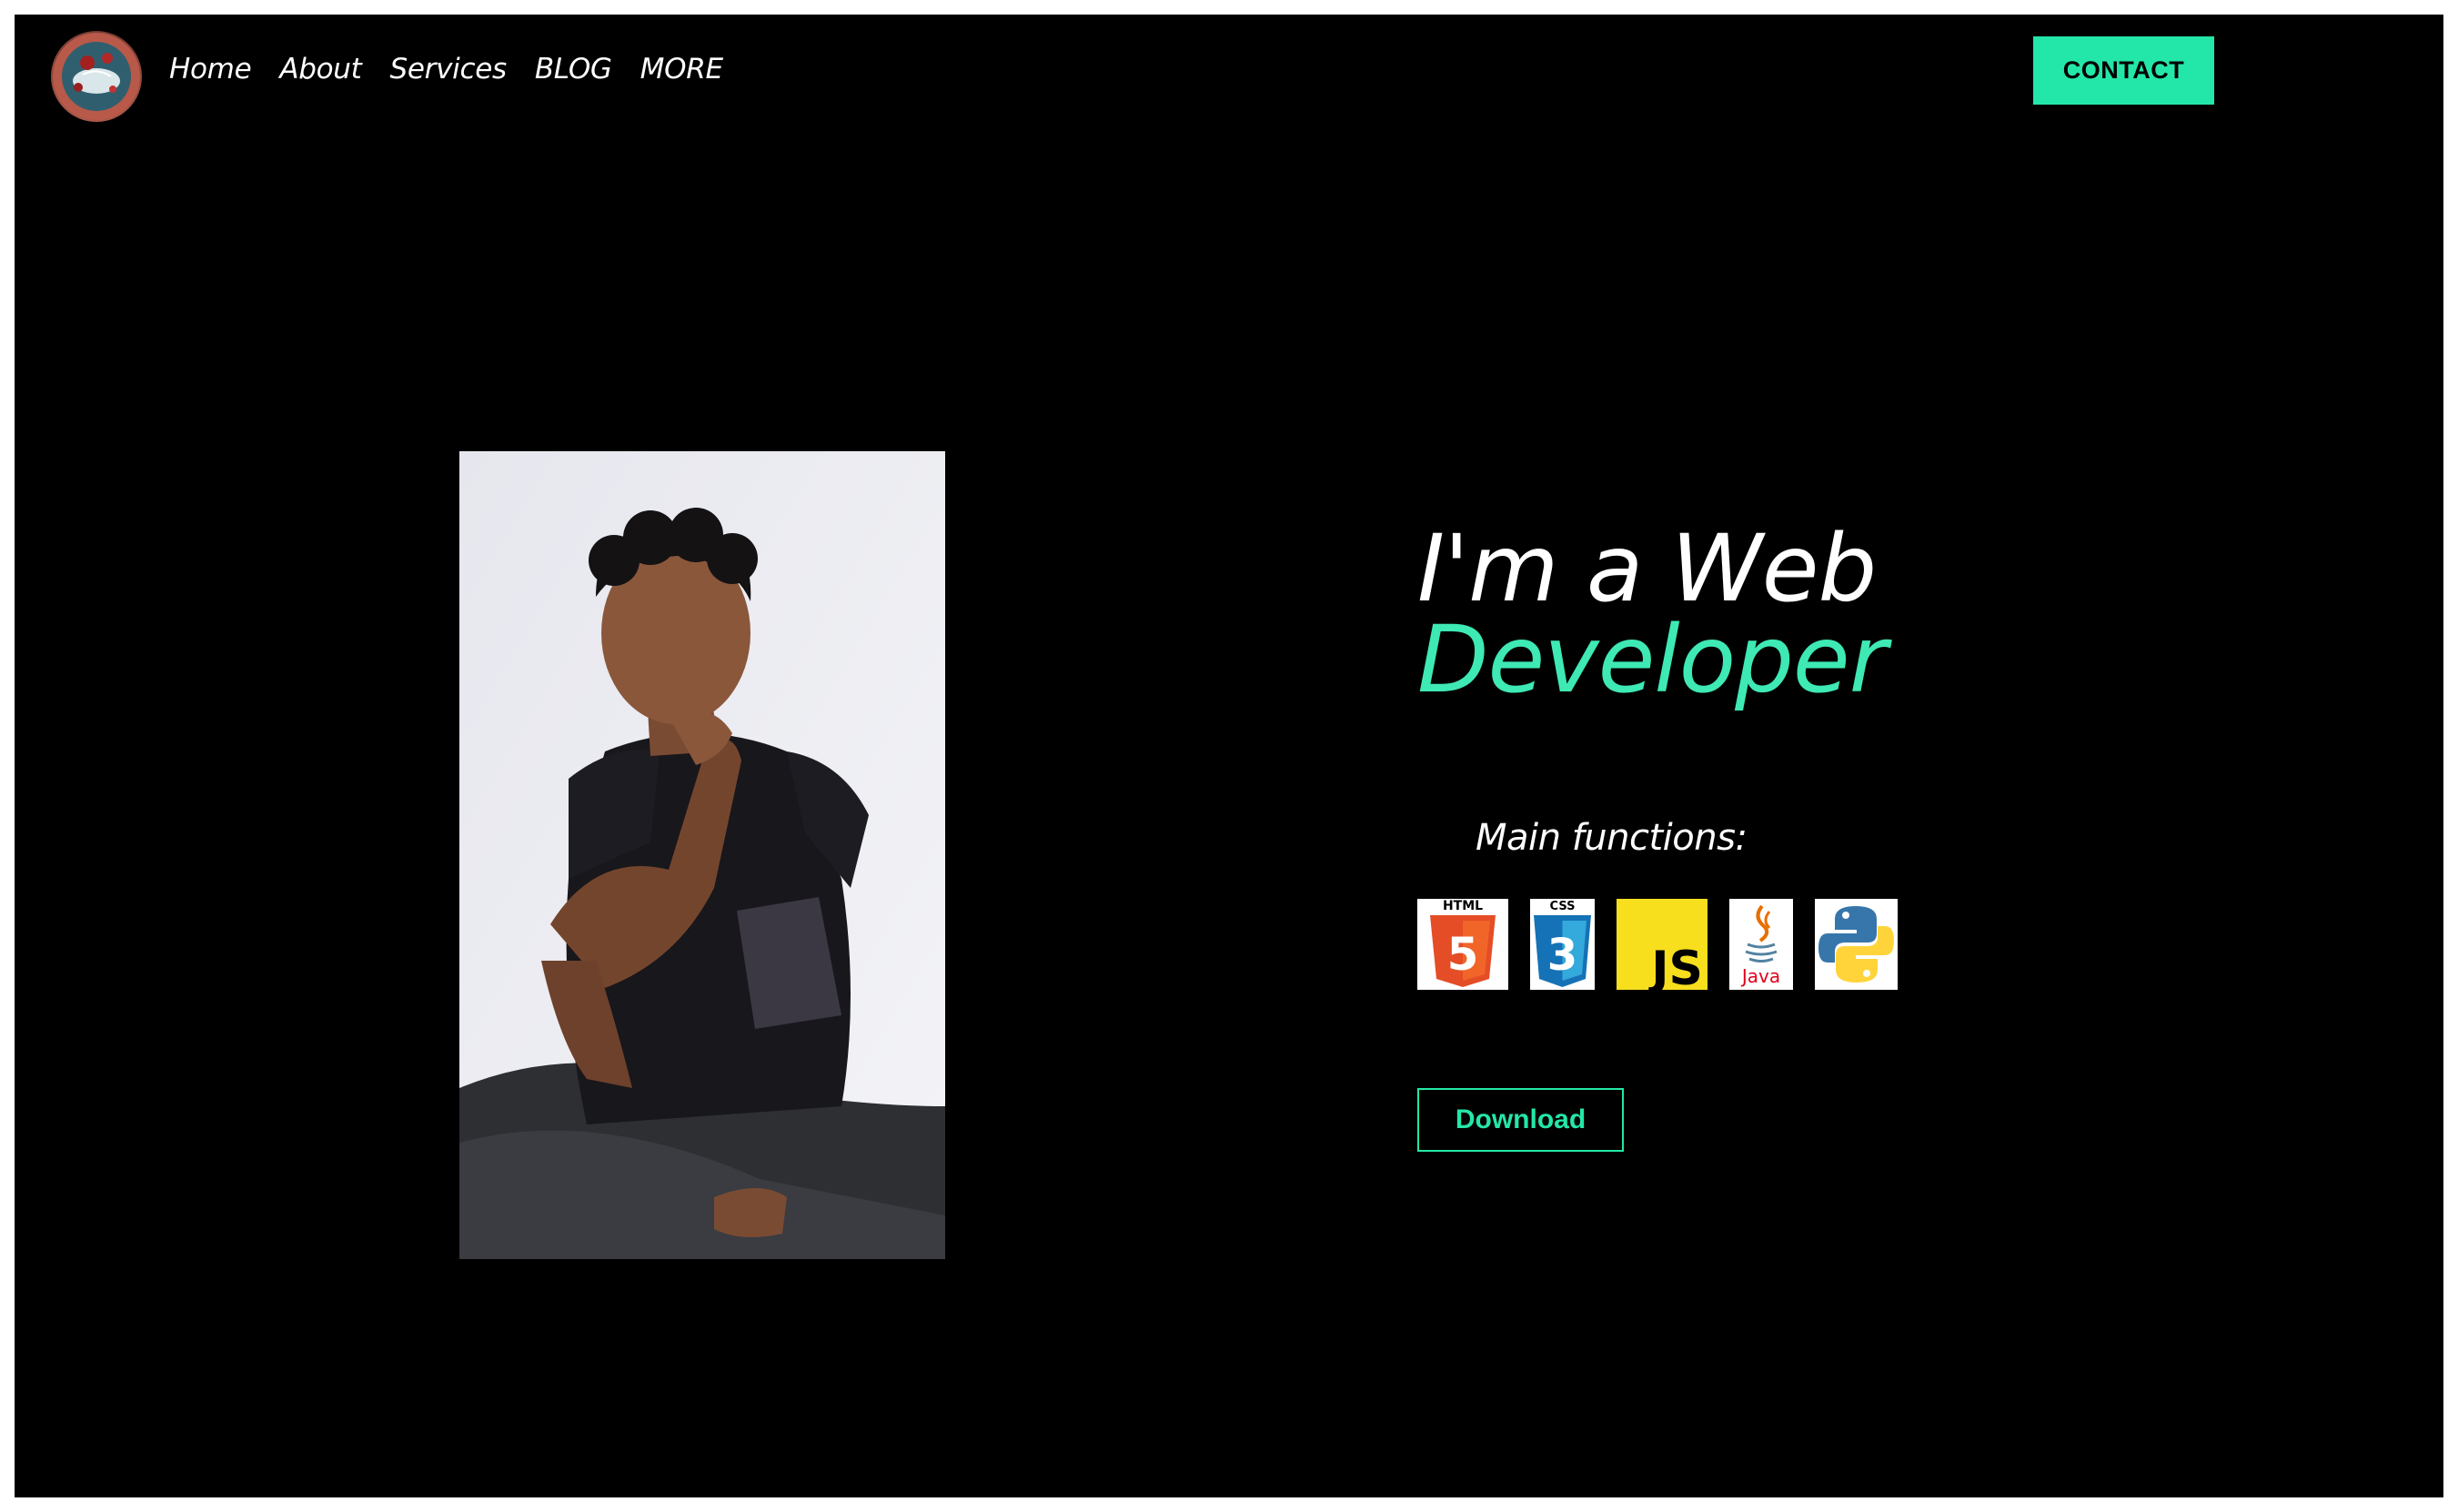 The height and width of the screenshot is (1512, 2458). Describe the element at coordinates (1563, 907) in the screenshot. I see `css3-banner-text: CSS` at that location.